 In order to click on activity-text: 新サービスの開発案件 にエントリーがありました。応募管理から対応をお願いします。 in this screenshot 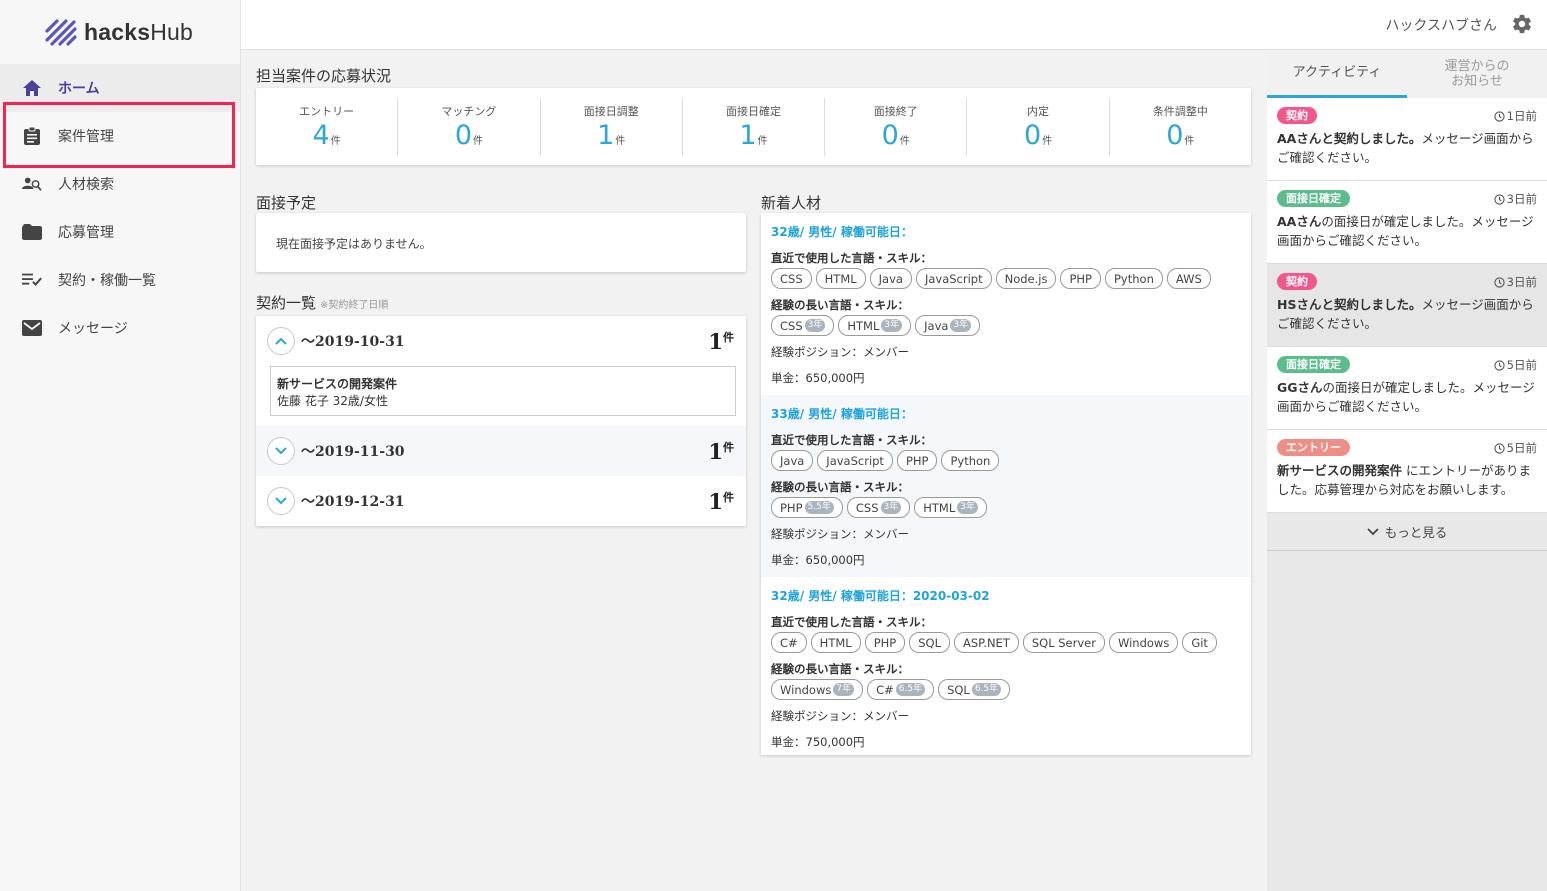, I will do `click(1404, 480)`.